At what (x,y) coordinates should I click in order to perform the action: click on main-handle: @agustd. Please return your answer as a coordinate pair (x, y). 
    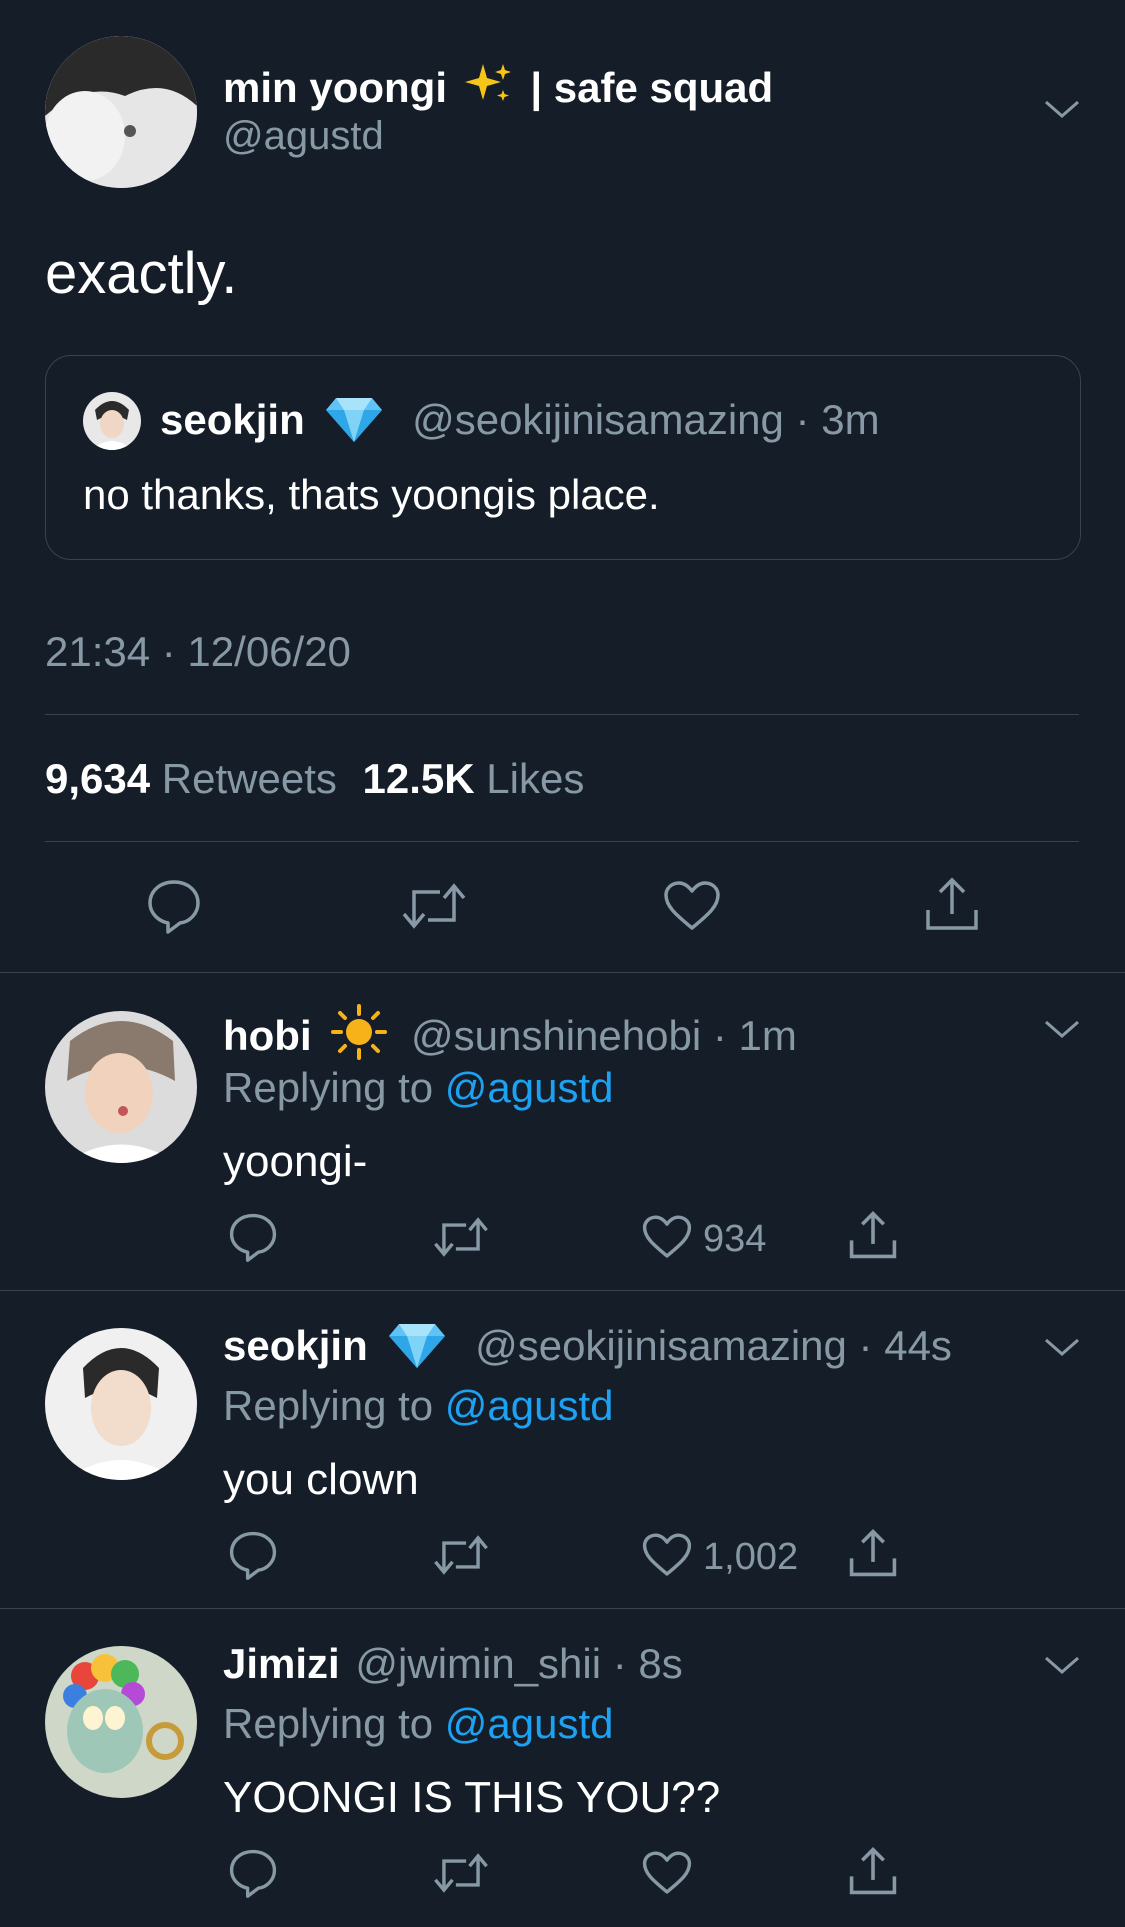
    Looking at the image, I should click on (303, 136).